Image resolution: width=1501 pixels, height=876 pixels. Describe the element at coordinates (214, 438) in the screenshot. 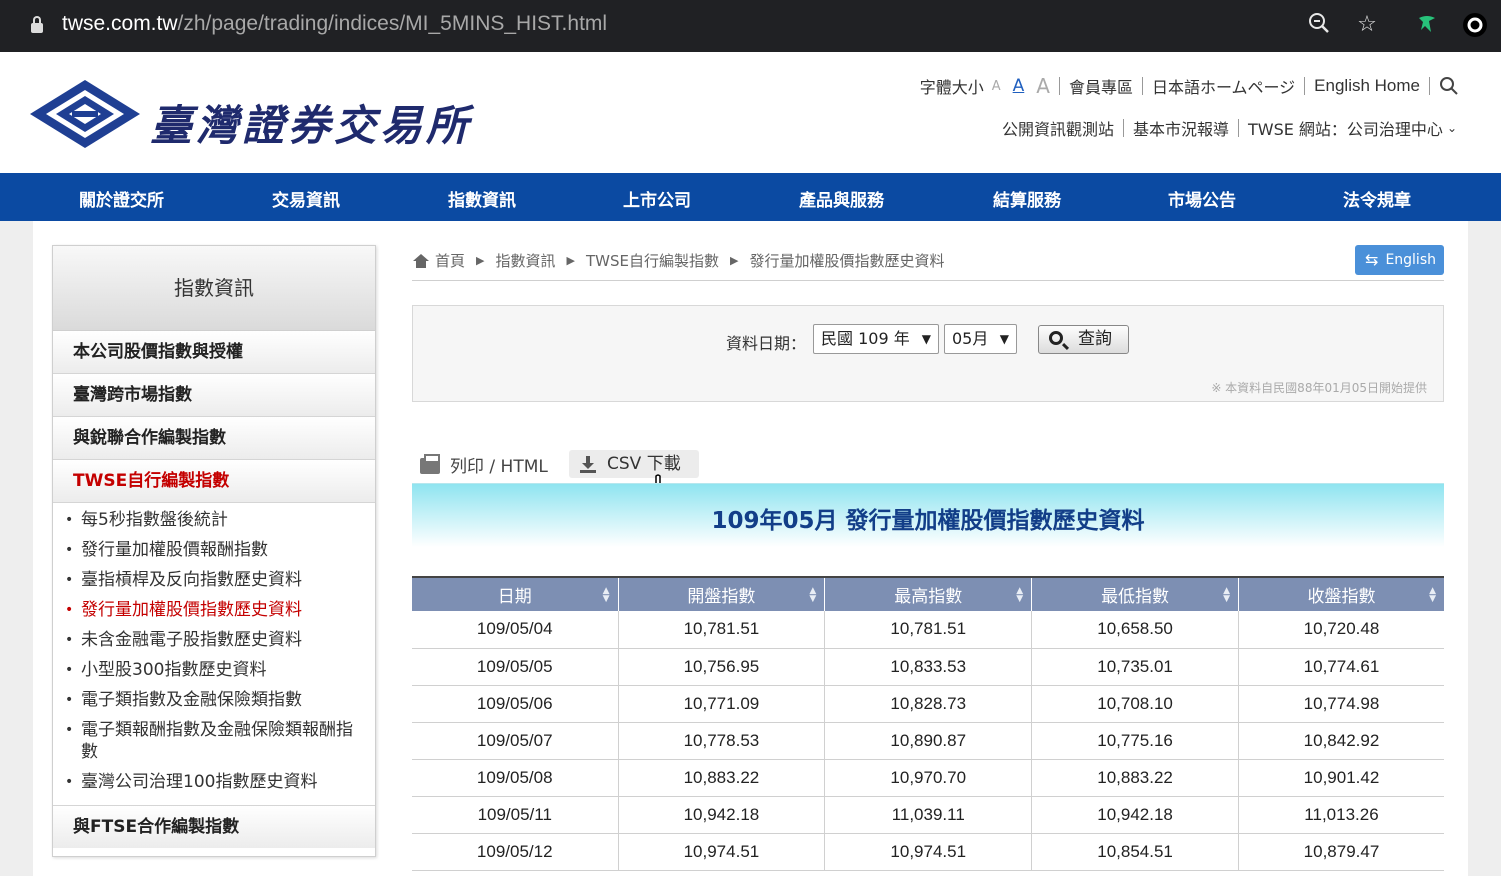

I see `sidebar-item-rafi: 與銳聯合作編製指數` at that location.